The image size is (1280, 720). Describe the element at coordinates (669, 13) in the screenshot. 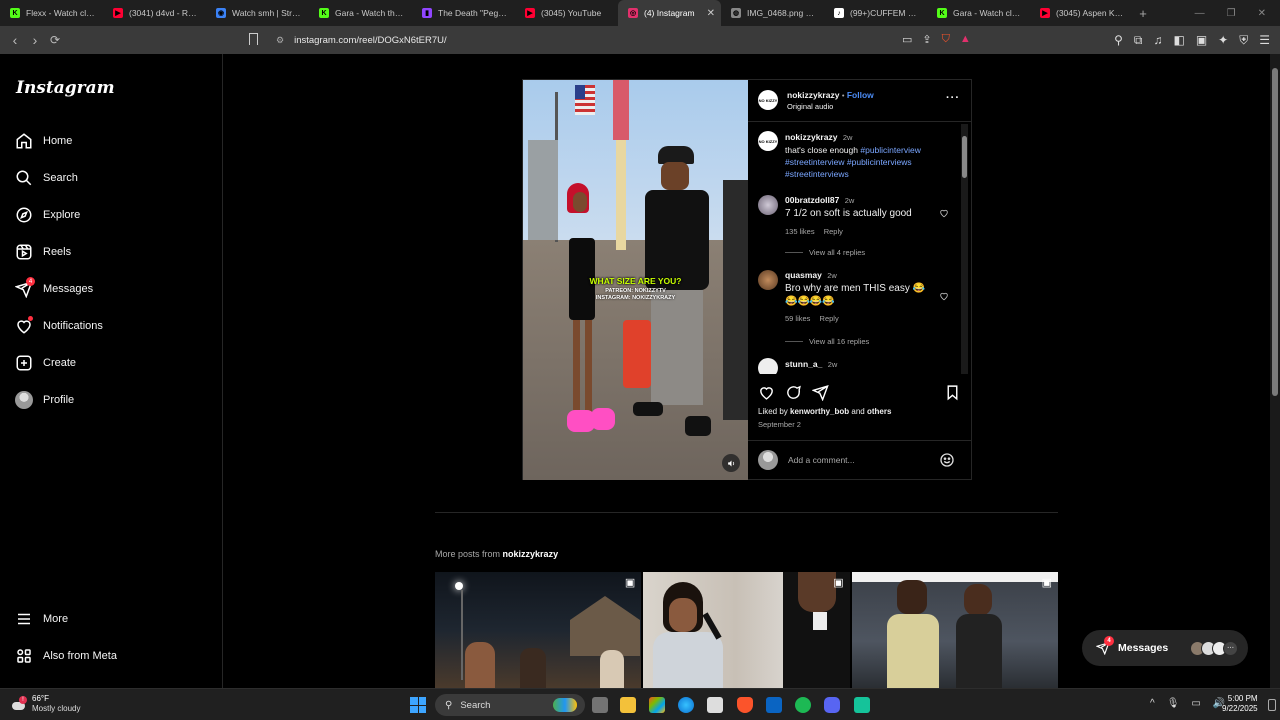

I see `browser-tab: ◎ (4) Instagram ✕` at that location.